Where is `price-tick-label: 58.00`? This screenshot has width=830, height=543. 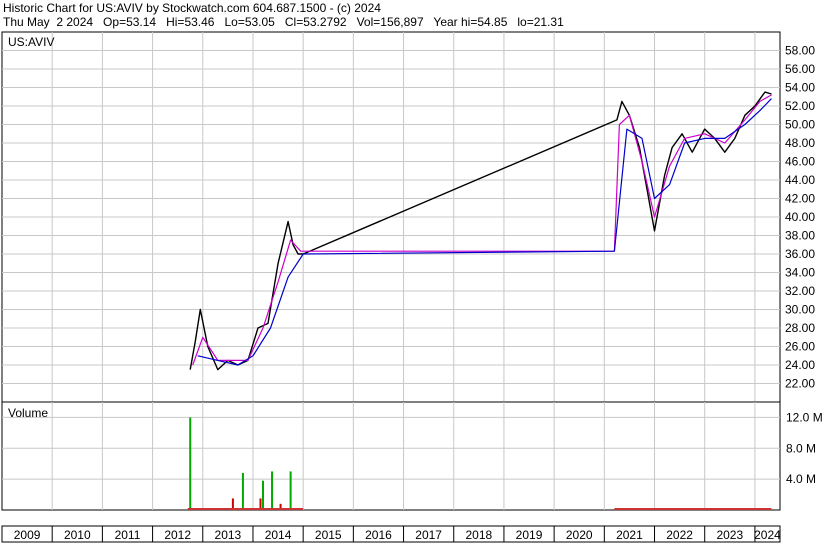 price-tick-label: 58.00 is located at coordinates (800, 51).